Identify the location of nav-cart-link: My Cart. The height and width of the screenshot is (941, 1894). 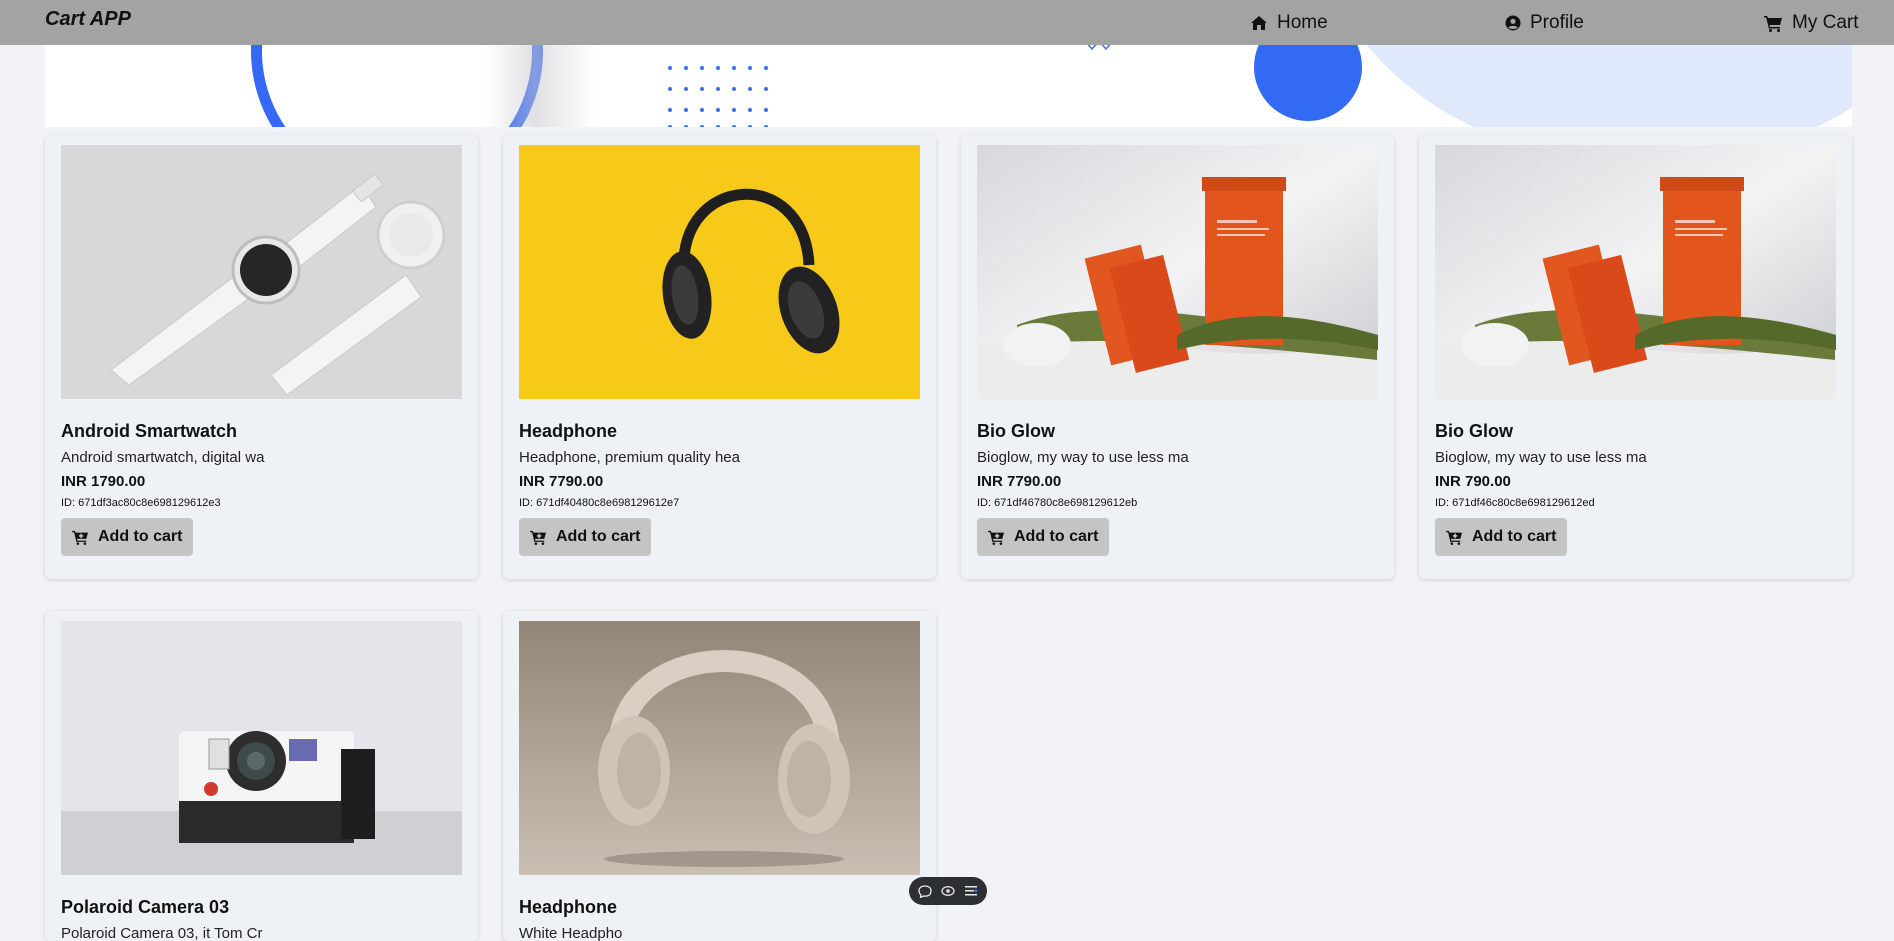
(1811, 23).